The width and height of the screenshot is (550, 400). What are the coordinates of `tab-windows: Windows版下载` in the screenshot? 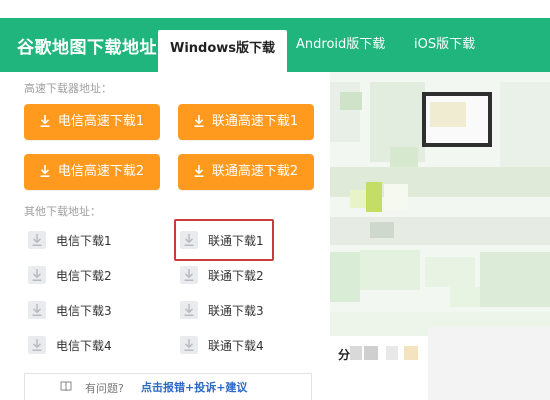 It's located at (223, 51).